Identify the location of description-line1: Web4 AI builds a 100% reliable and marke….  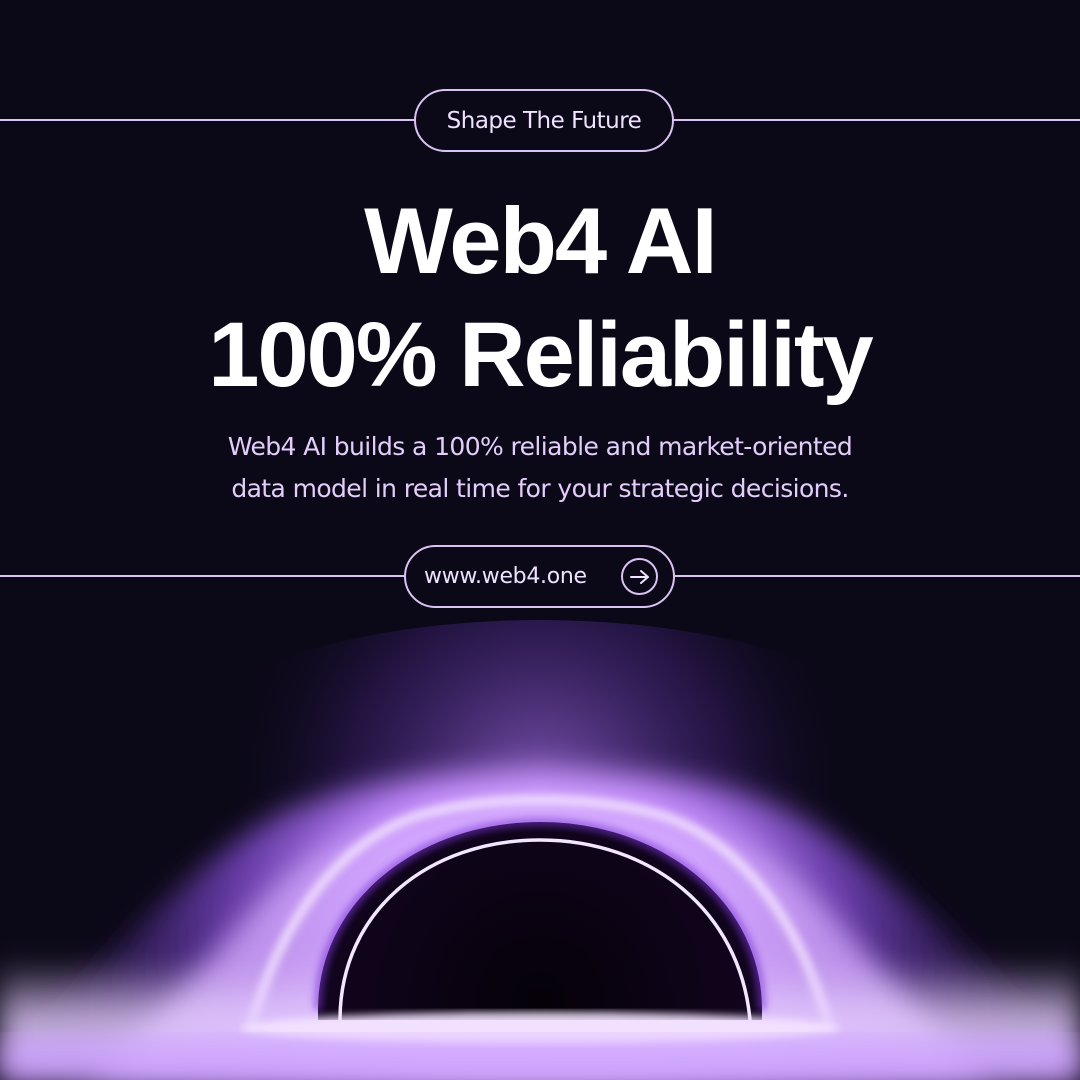
(540, 446).